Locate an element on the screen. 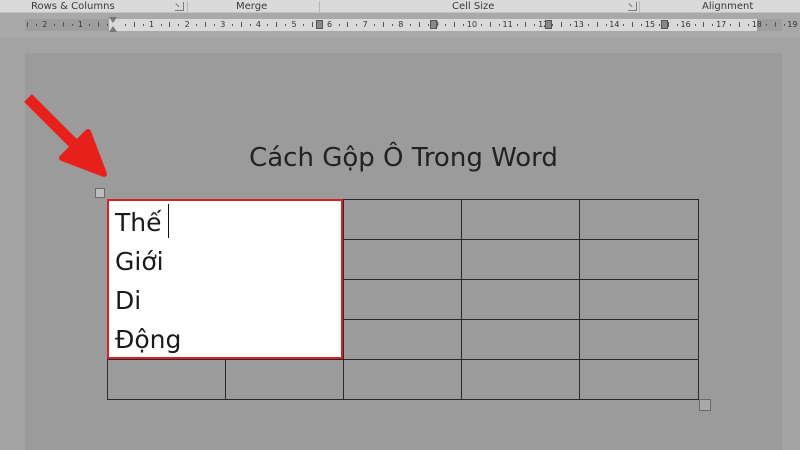 The width and height of the screenshot is (800, 450). red-arrow-icon is located at coordinates (65, 135).